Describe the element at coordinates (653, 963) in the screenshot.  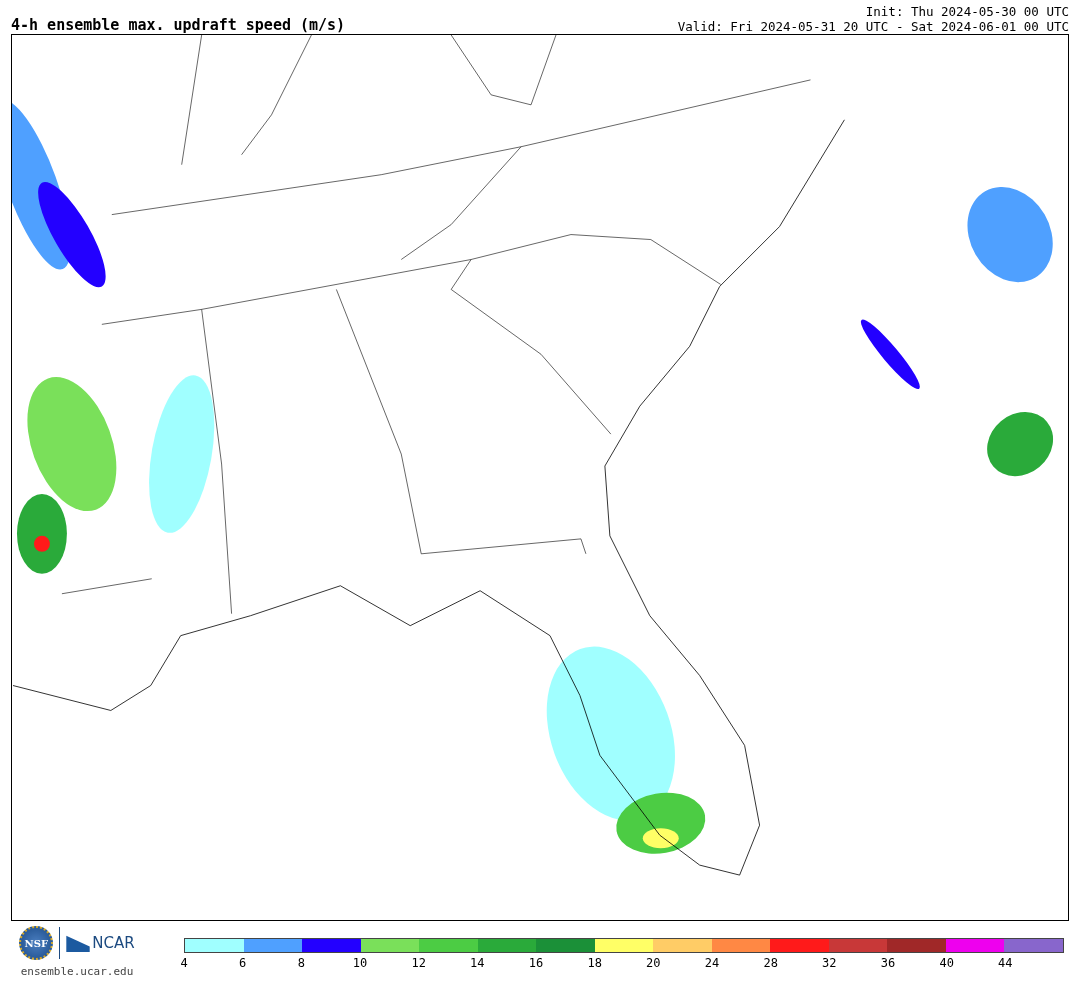
I see `tick-label: 20` at that location.